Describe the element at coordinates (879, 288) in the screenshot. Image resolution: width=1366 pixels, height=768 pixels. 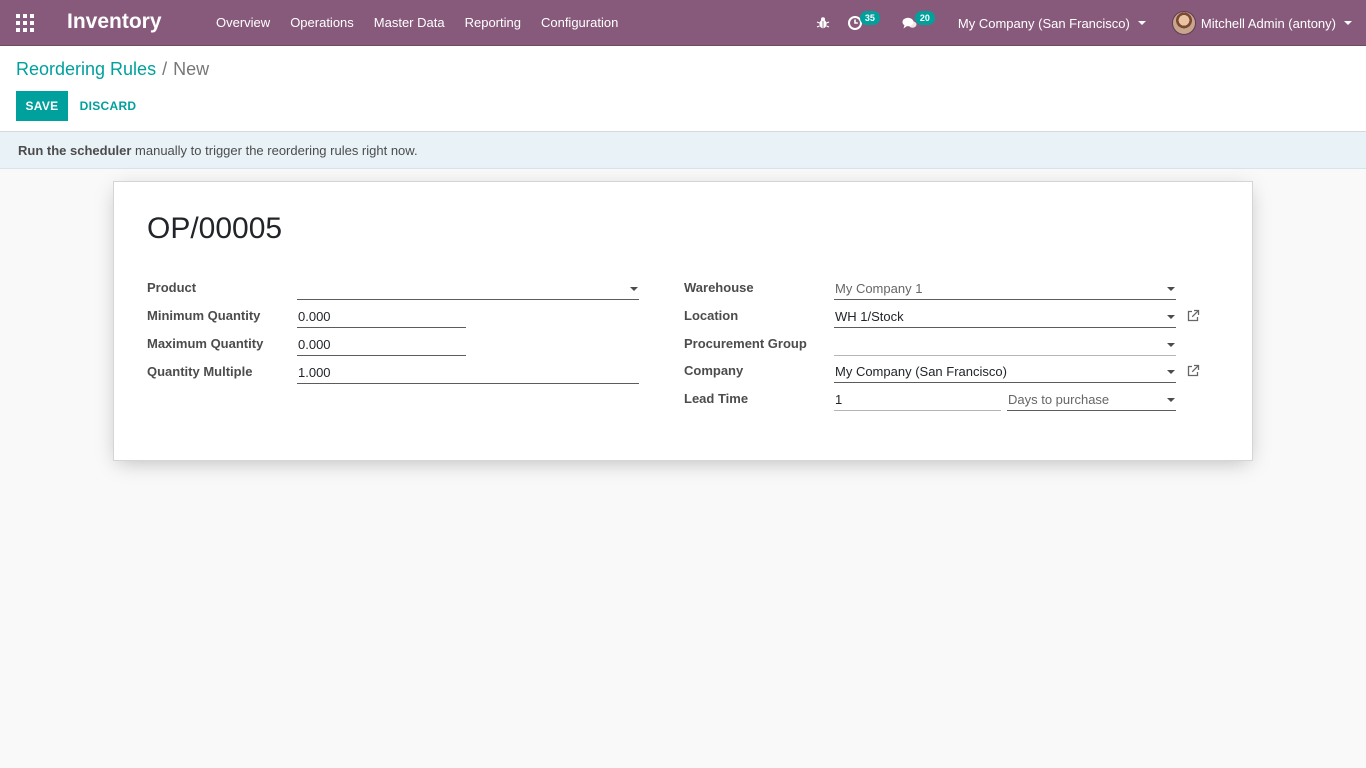
I see `warehouse-value: My Company 1` at that location.